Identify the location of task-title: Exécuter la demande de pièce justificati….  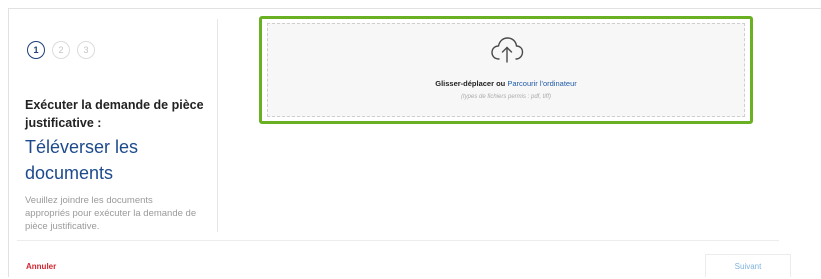
(114, 114).